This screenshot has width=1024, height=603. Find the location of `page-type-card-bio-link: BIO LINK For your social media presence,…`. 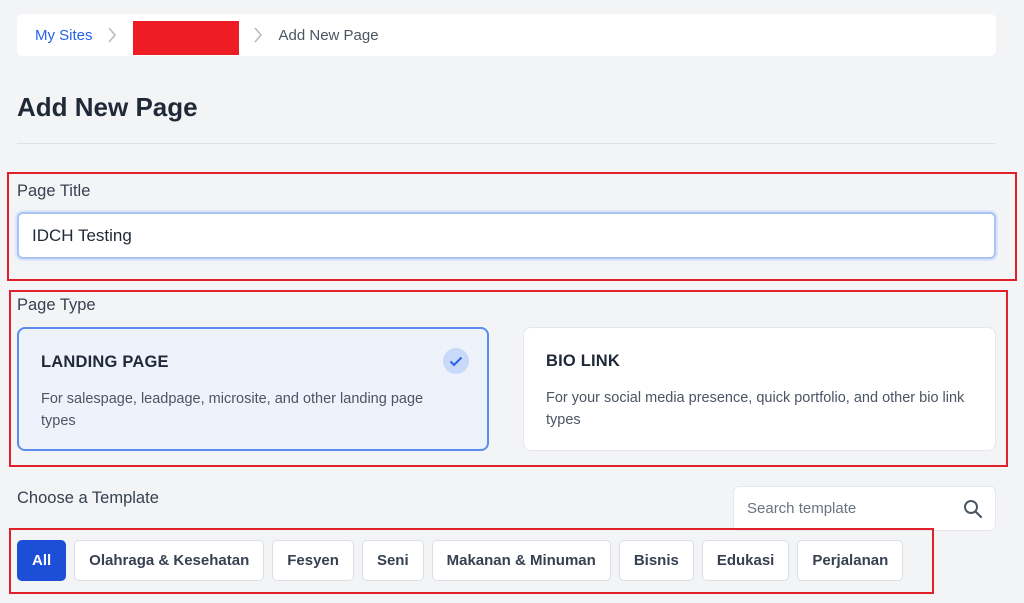

page-type-card-bio-link: BIO LINK For your social media presence,… is located at coordinates (759, 389).